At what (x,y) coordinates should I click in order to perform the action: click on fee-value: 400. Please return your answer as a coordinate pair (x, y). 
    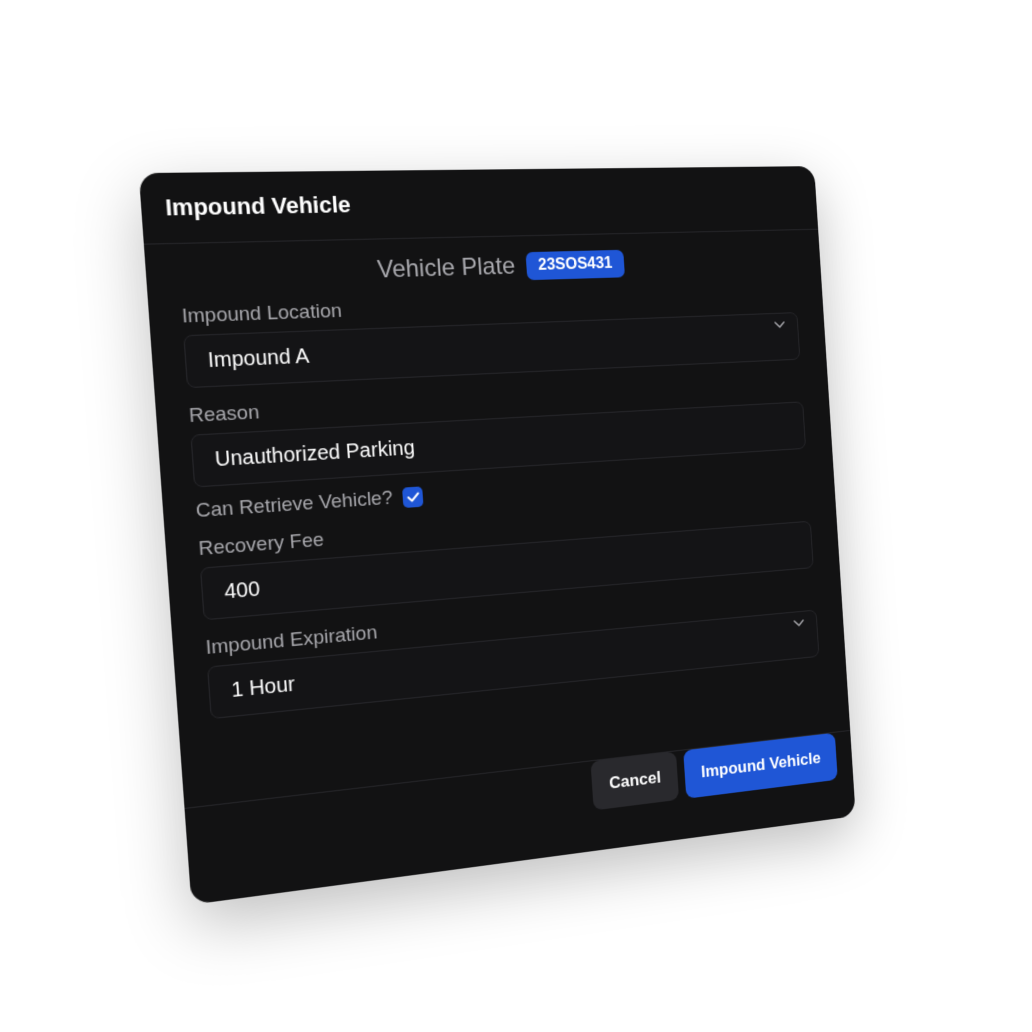
    Looking at the image, I should click on (242, 590).